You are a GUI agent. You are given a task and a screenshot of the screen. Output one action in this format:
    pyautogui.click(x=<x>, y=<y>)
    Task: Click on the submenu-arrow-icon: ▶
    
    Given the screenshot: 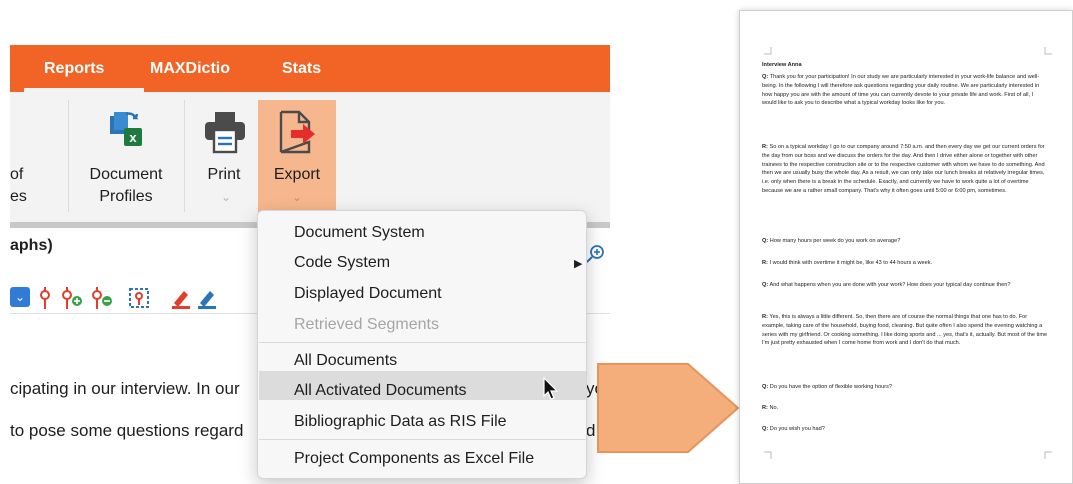 What is the action you would take?
    pyautogui.click(x=578, y=264)
    